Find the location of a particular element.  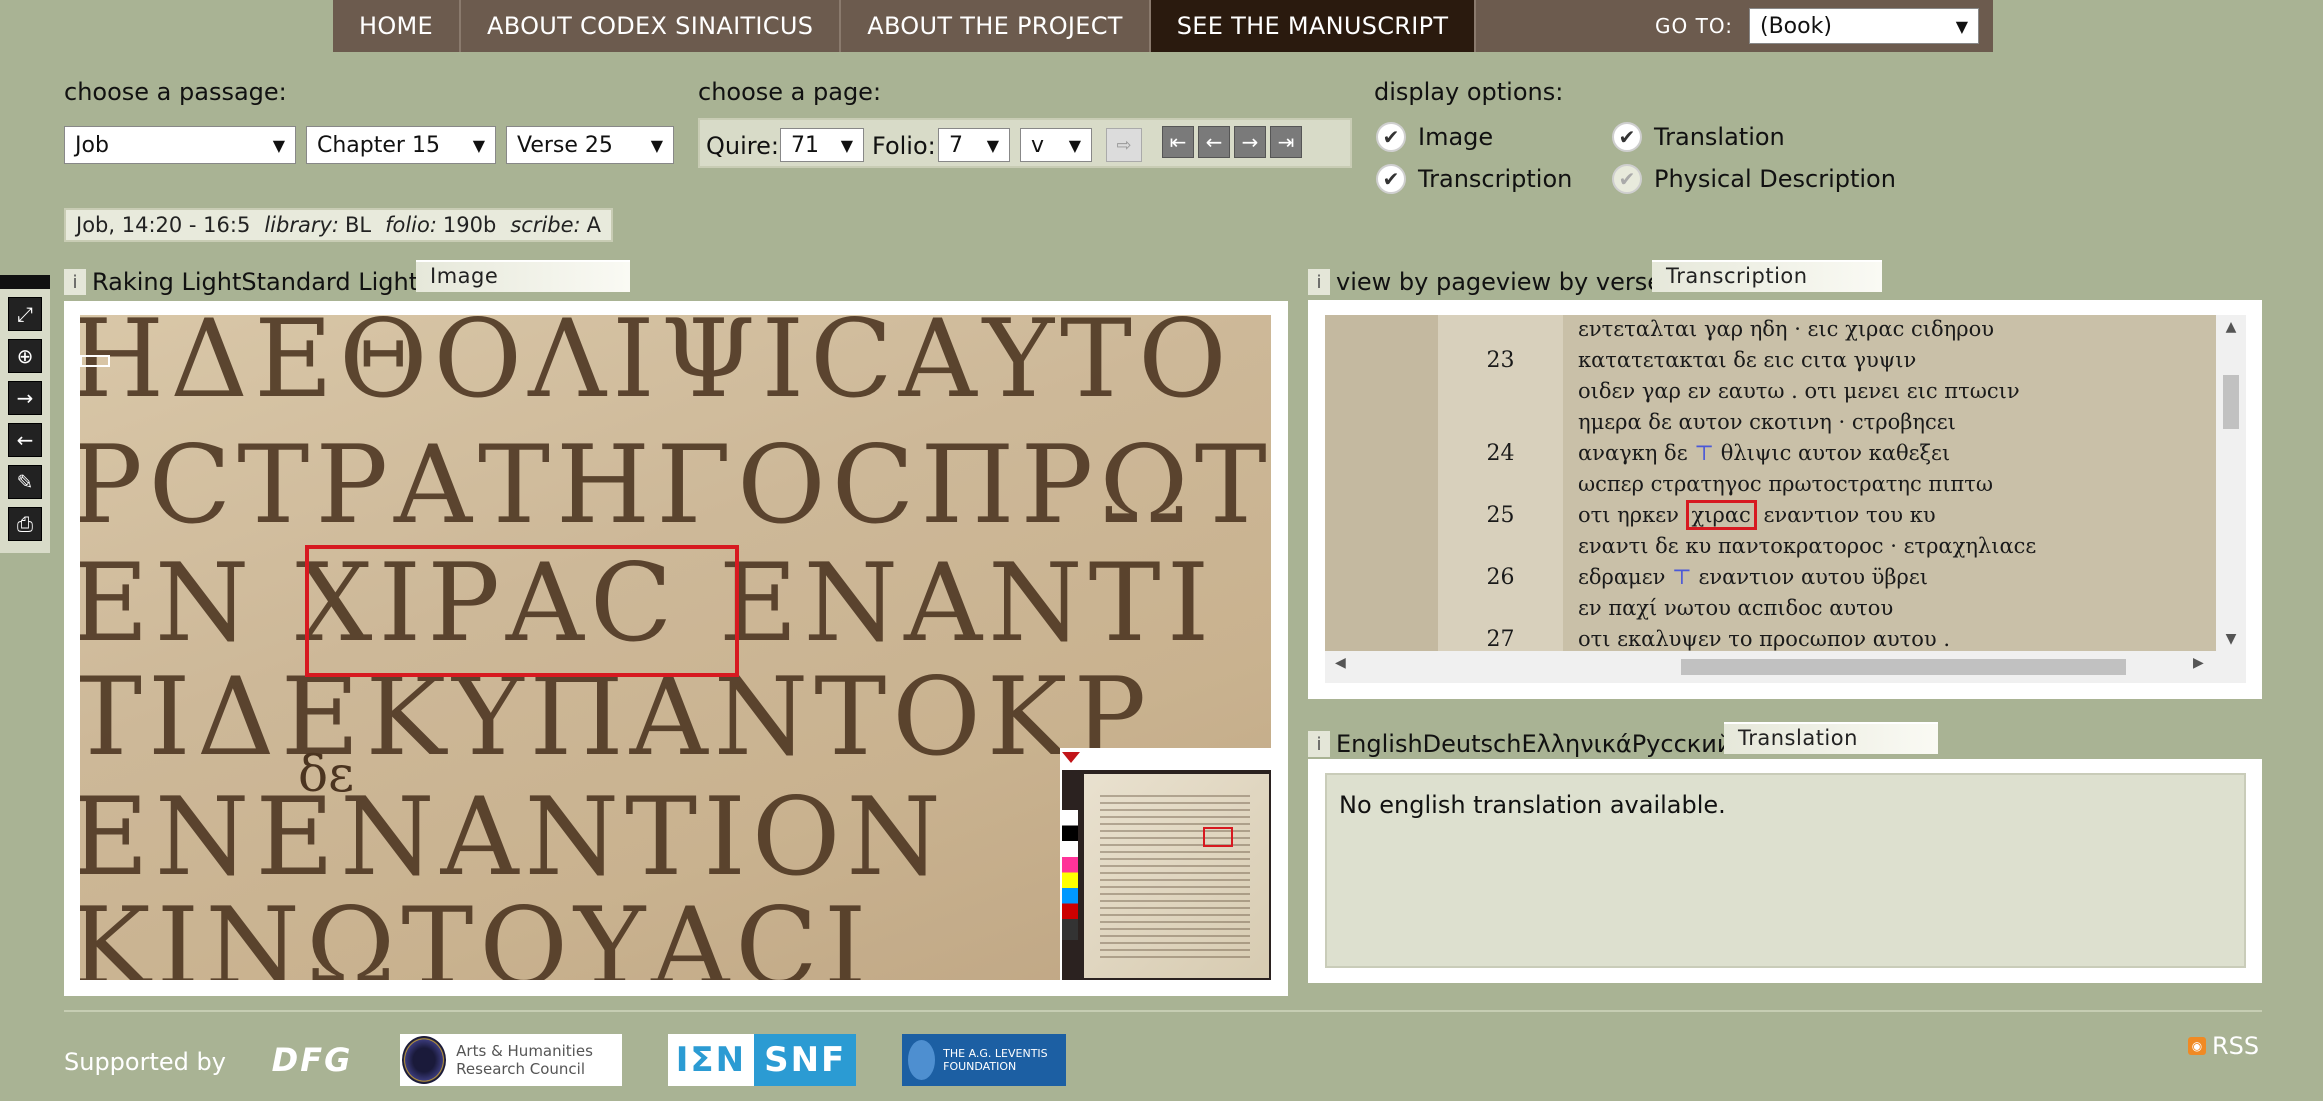

transcription-horizontal-scrollbar: ◀ ▶ is located at coordinates (1785, 667).